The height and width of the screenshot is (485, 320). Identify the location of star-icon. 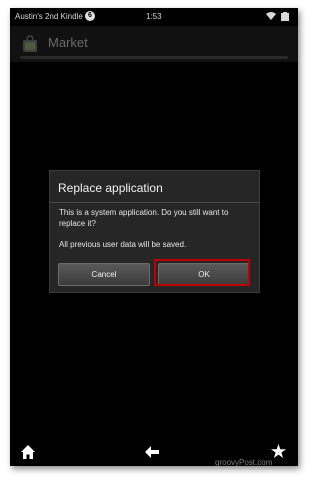
(278, 451).